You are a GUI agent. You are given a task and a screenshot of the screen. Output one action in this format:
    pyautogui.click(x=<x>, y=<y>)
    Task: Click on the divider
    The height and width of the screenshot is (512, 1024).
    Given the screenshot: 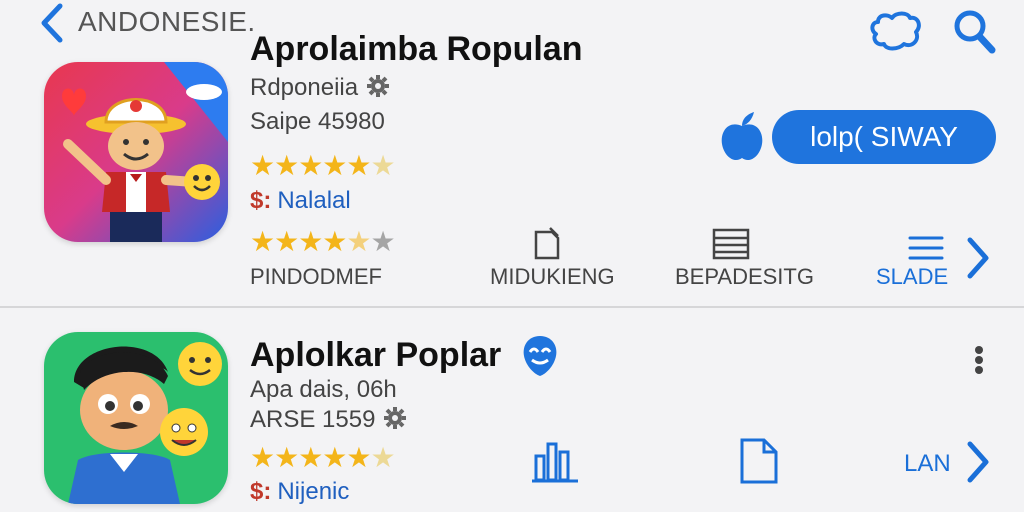 What is the action you would take?
    pyautogui.click(x=512, y=307)
    